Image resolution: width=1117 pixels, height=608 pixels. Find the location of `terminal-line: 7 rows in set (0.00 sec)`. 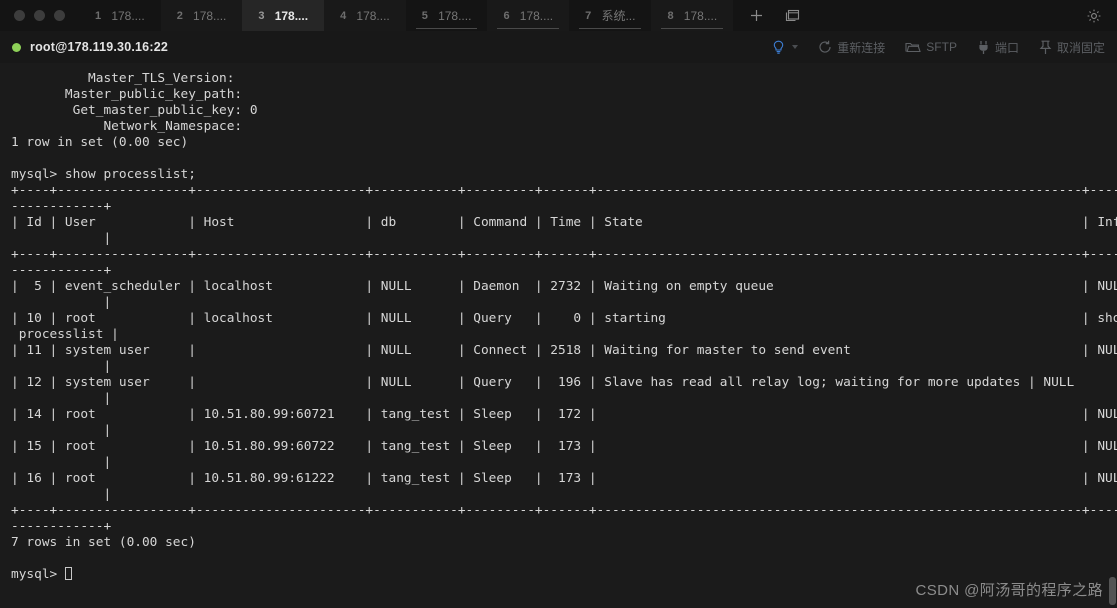

terminal-line: 7 rows in set (0.00 sec) is located at coordinates (103, 542).